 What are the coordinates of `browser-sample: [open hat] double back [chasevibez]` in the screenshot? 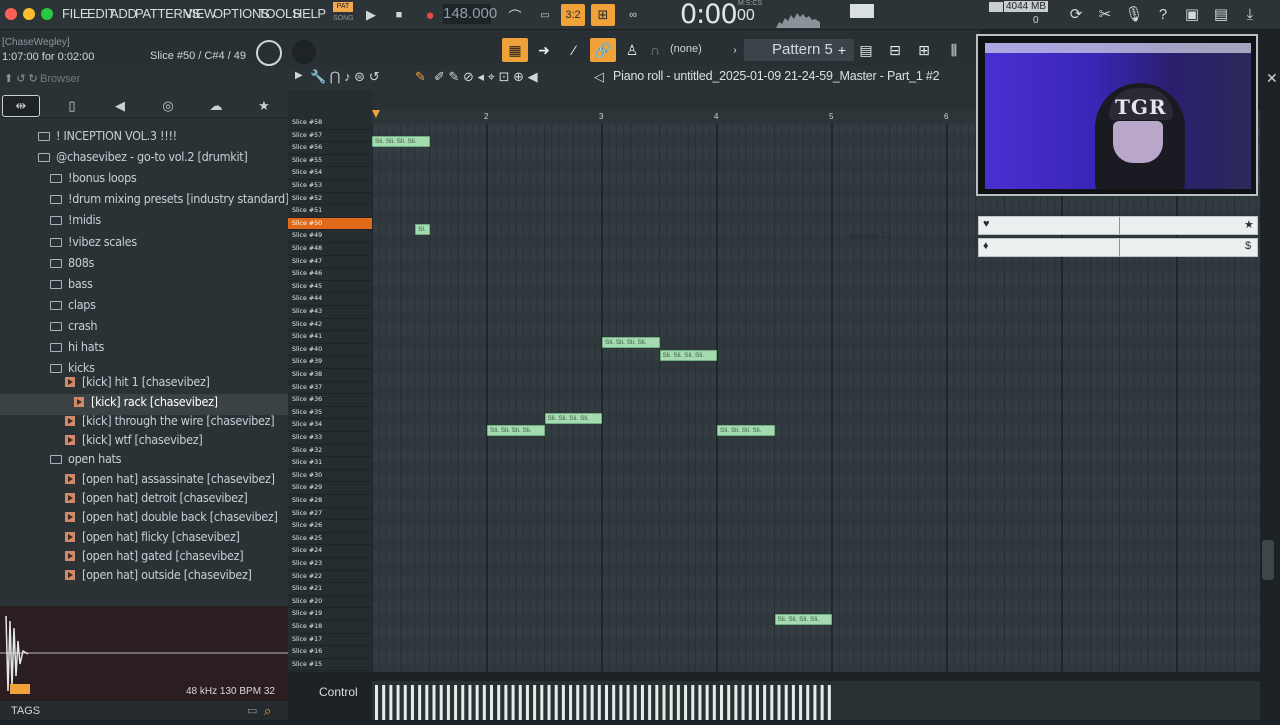 It's located at (144, 519).